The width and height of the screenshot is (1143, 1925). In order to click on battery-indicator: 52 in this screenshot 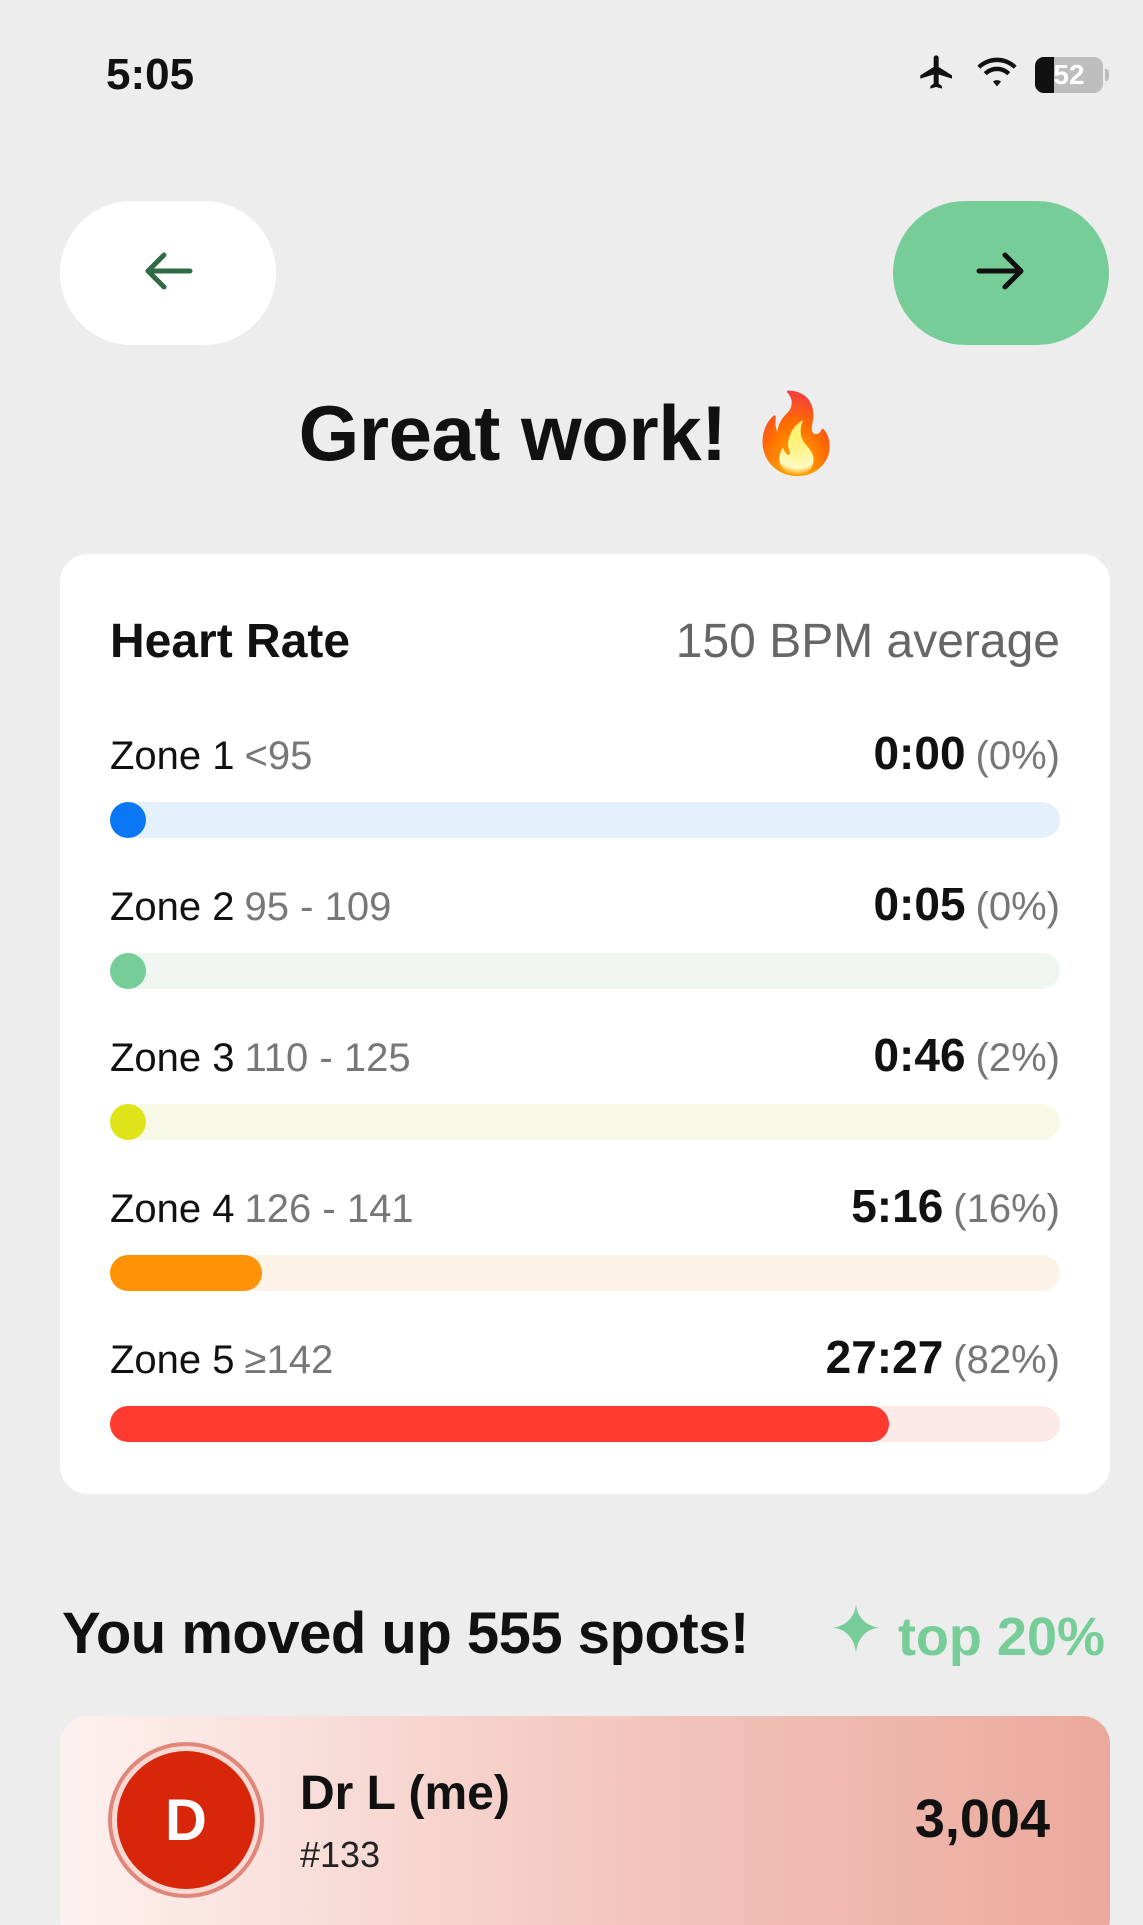, I will do `click(1069, 74)`.